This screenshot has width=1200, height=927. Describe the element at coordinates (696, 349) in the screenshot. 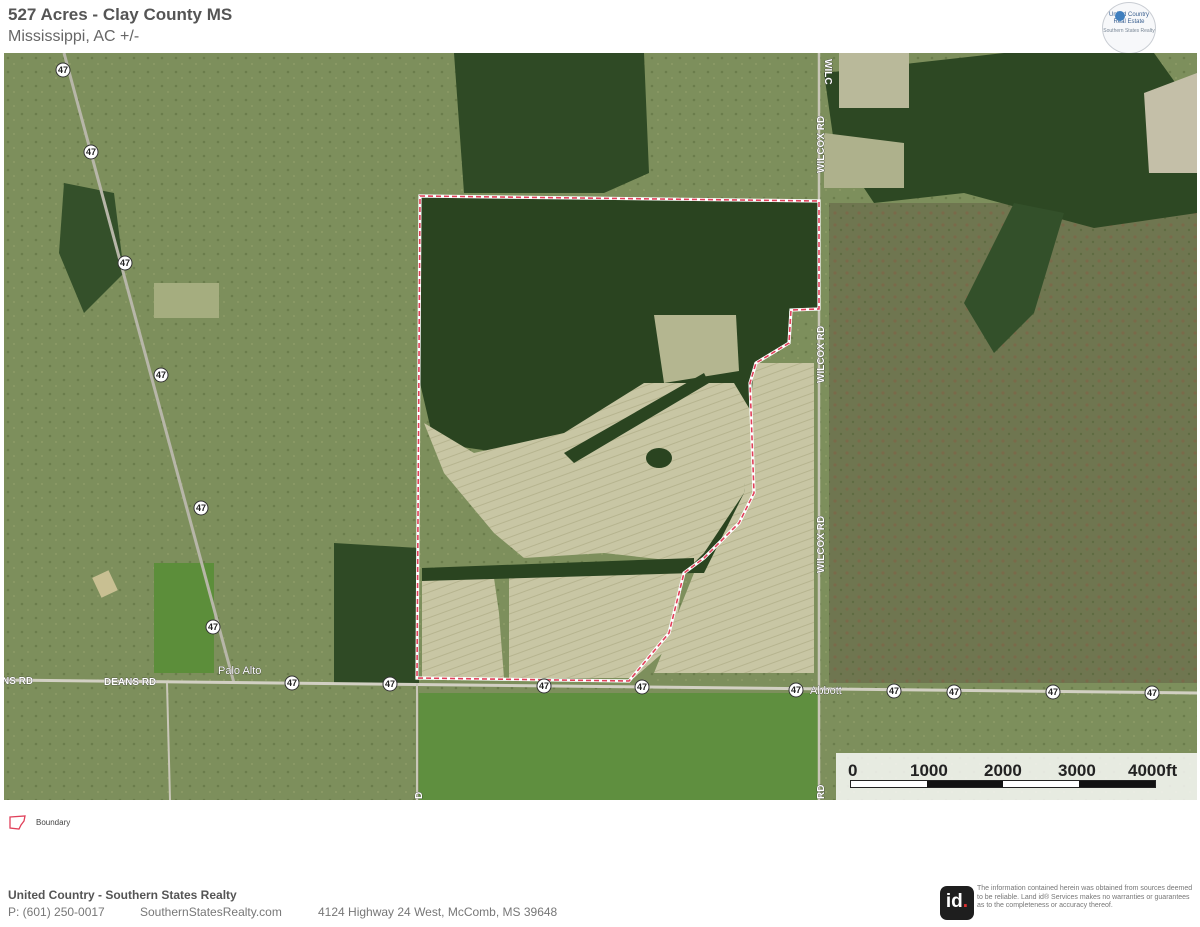

I see `property-field-top` at that location.